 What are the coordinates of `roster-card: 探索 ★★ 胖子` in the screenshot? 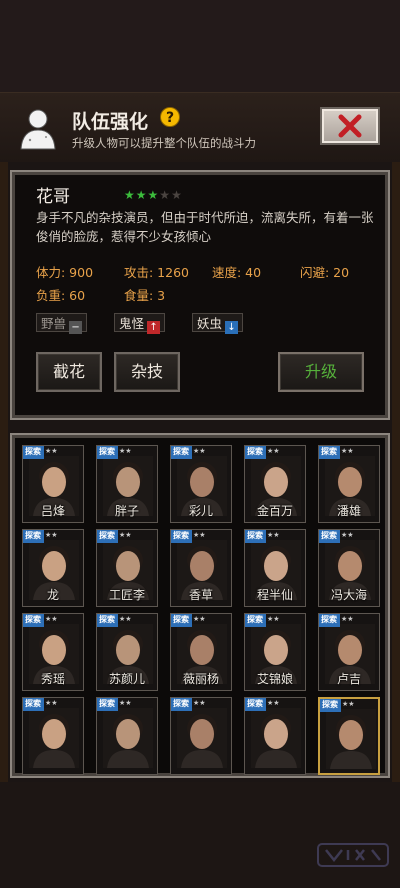 It's located at (127, 484).